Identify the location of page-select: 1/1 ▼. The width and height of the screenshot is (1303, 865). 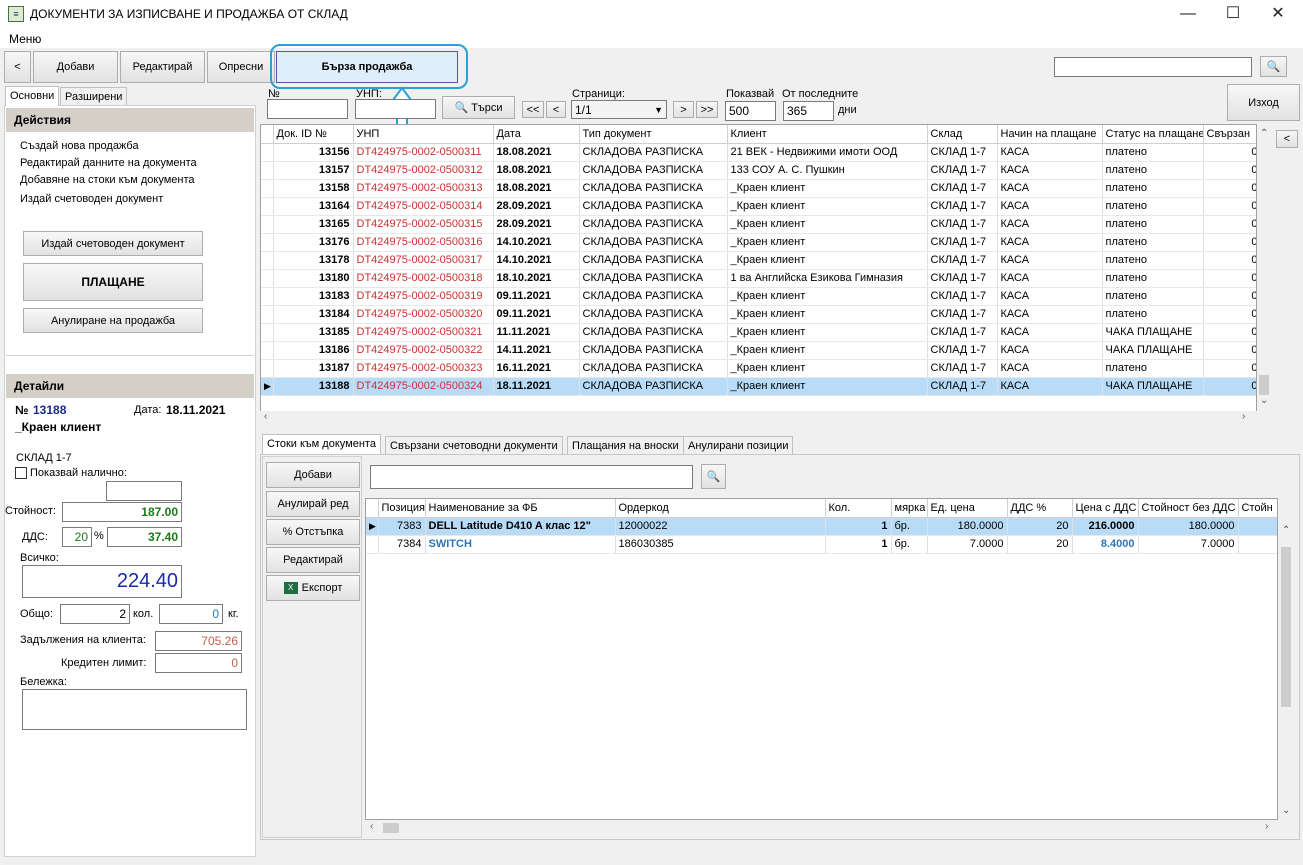
(619, 109).